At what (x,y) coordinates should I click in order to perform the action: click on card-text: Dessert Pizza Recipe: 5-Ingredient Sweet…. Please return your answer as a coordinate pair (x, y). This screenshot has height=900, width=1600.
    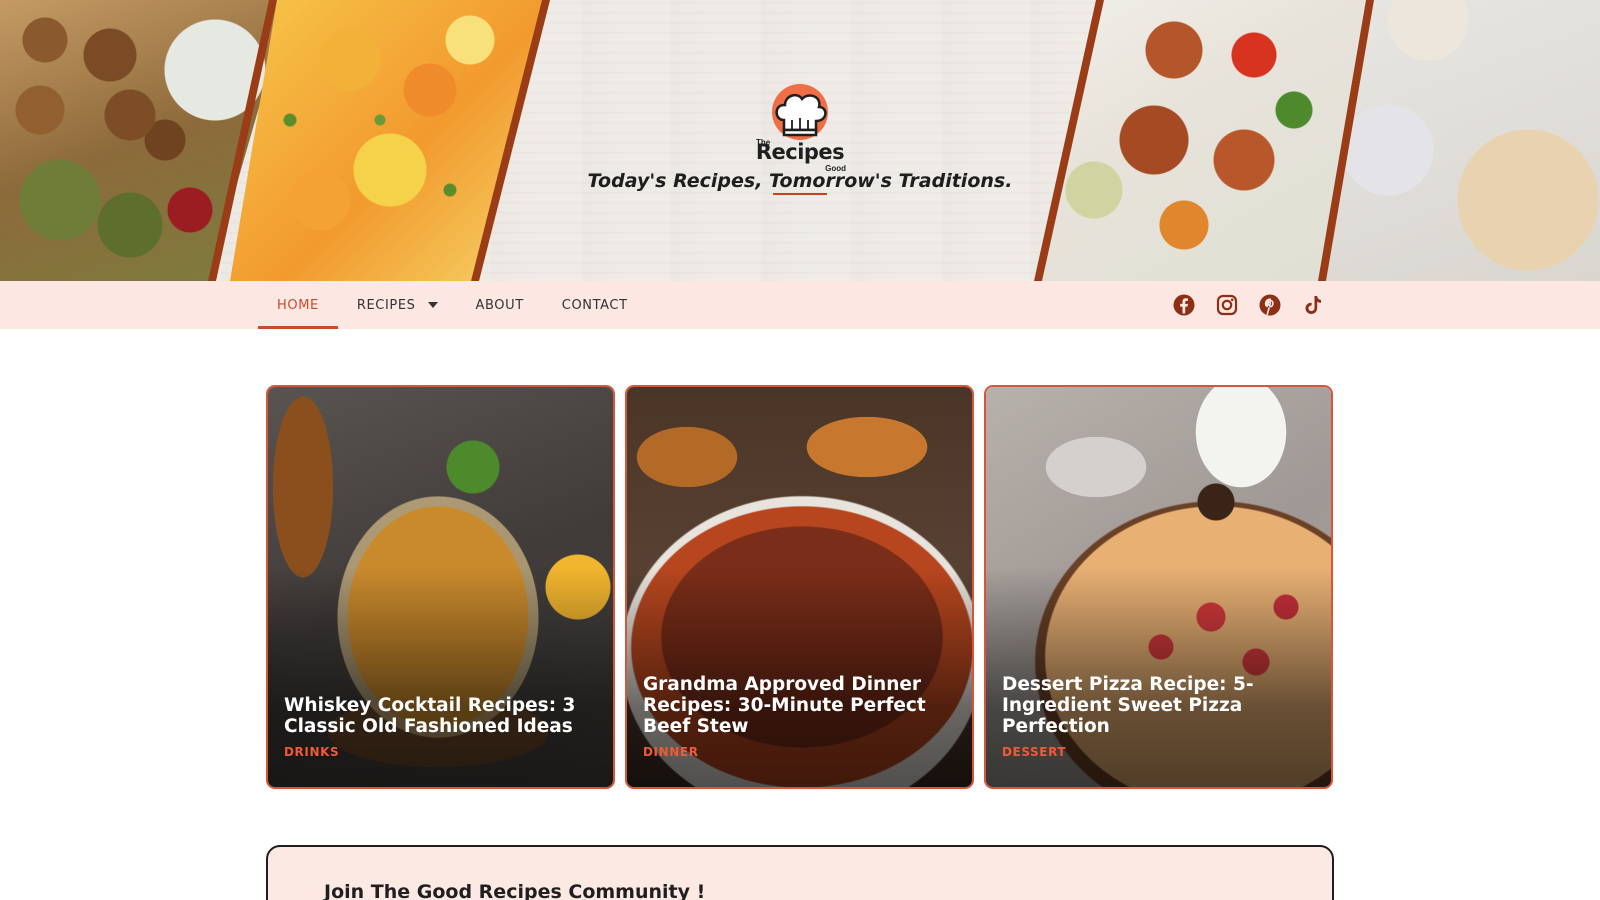
    Looking at the image, I should click on (1159, 716).